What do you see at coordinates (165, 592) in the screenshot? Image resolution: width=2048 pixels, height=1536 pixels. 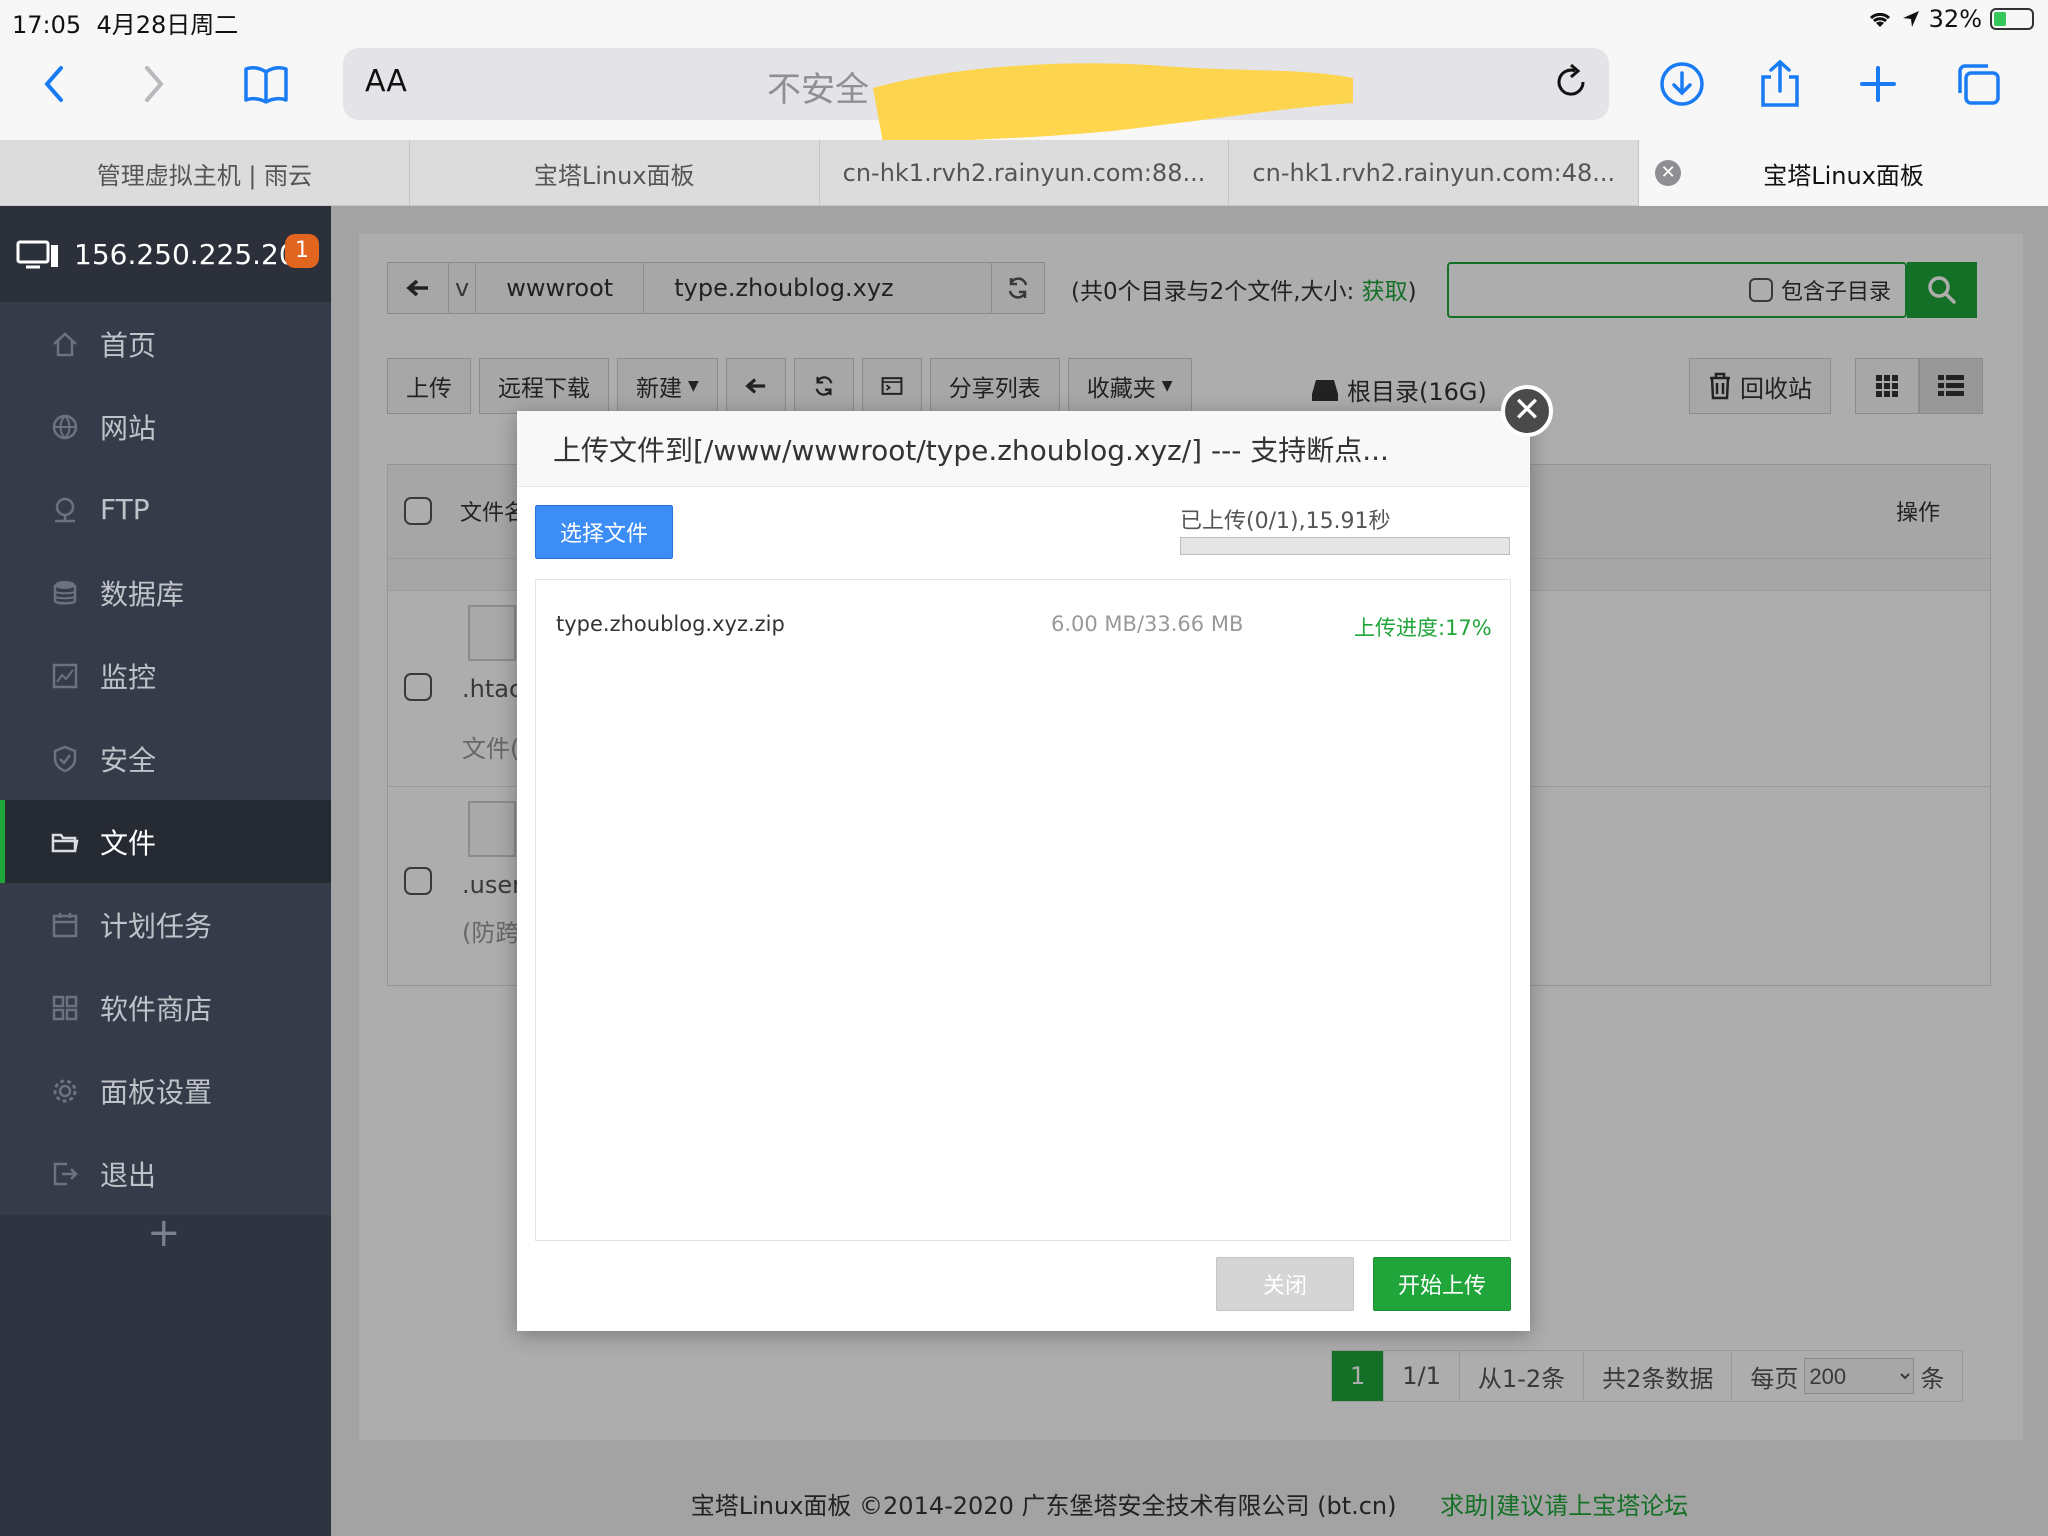 I see `sidebar-item-database: 数据库` at bounding box center [165, 592].